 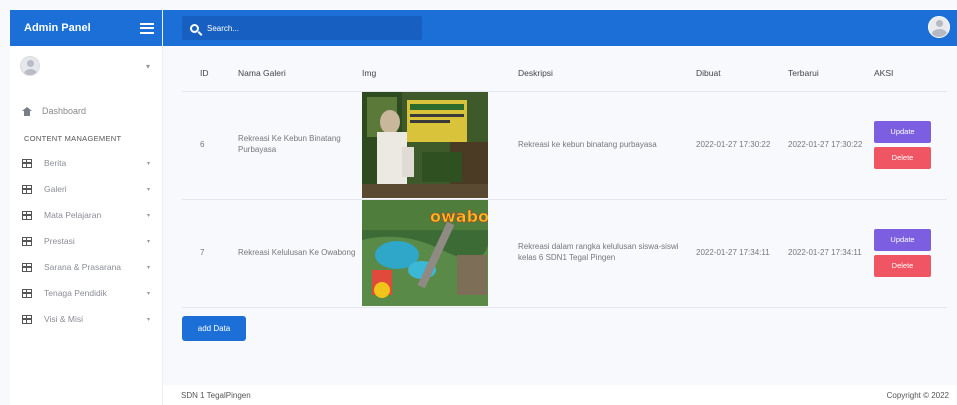 What do you see at coordinates (59, 241) in the screenshot?
I see `sidebar-item-label: Prestasi` at bounding box center [59, 241].